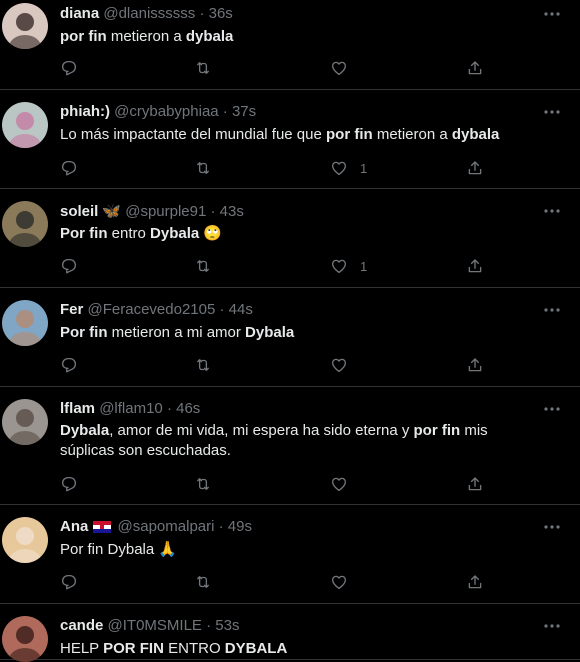 This screenshot has width=580, height=662. Describe the element at coordinates (232, 211) in the screenshot. I see `timestamp: 43s` at that location.